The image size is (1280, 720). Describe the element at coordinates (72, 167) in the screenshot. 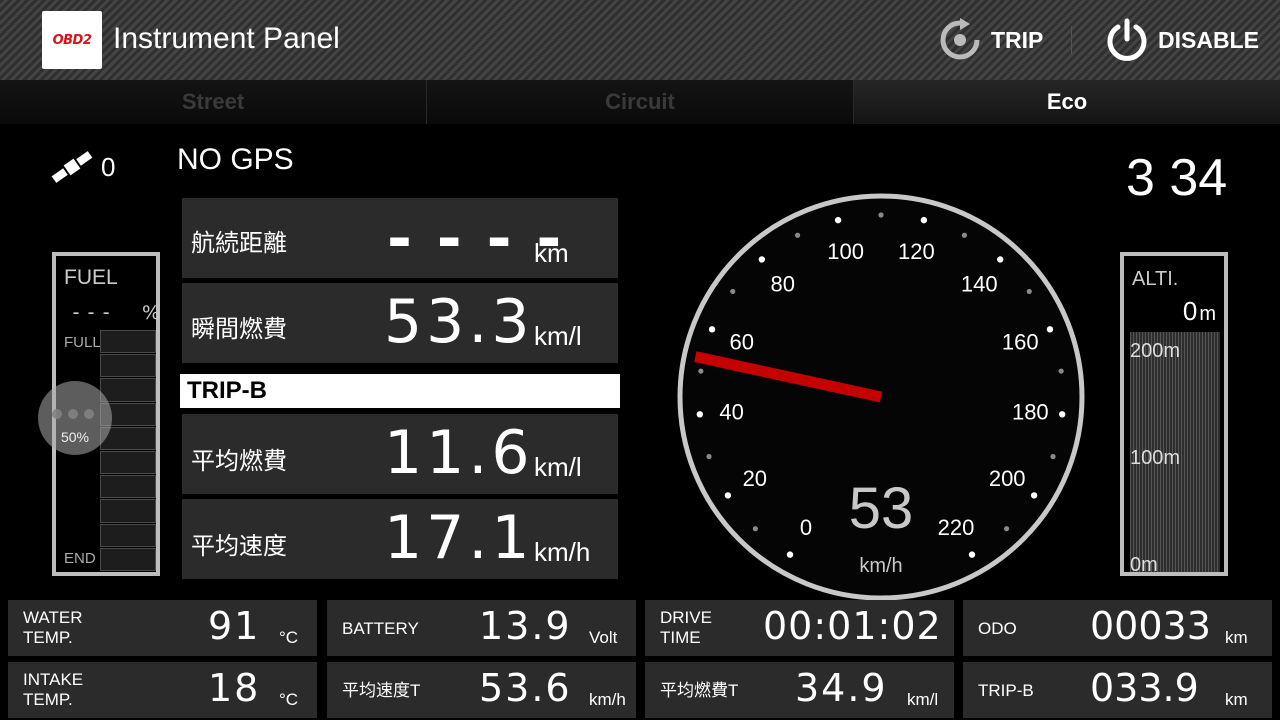

I see `satellite-icon` at that location.